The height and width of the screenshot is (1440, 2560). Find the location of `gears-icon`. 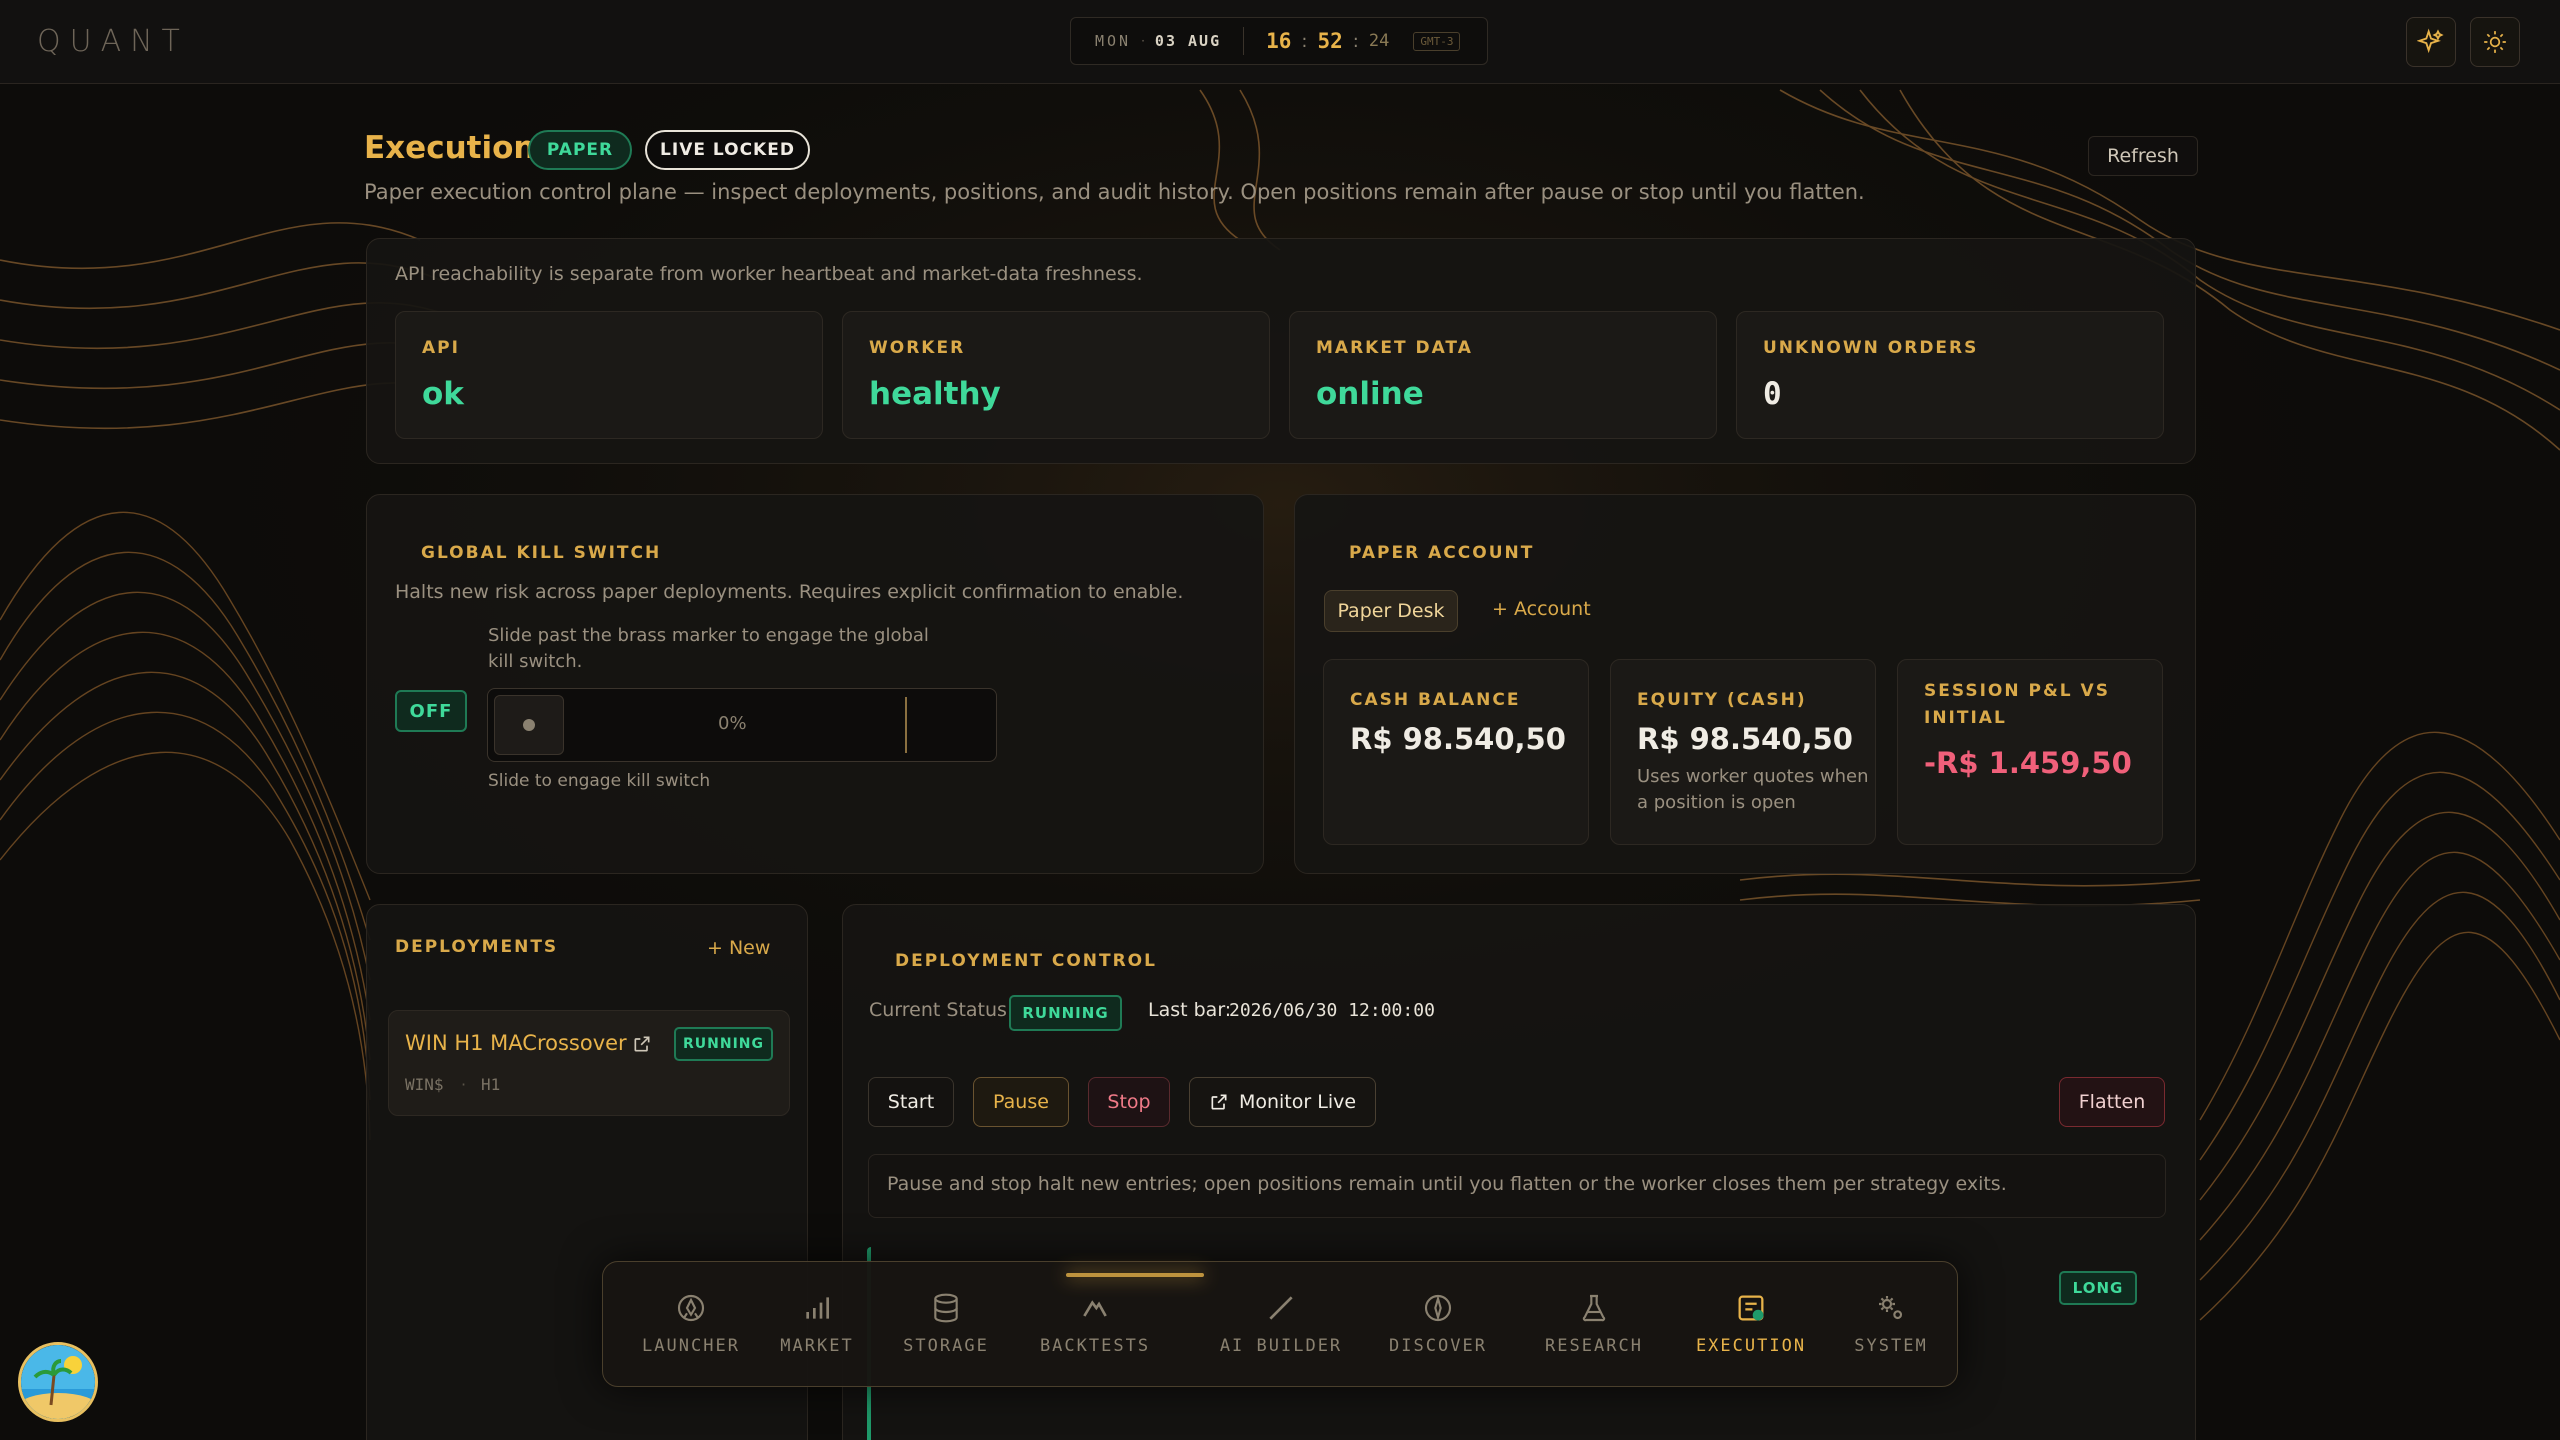

gears-icon is located at coordinates (1891, 1308).